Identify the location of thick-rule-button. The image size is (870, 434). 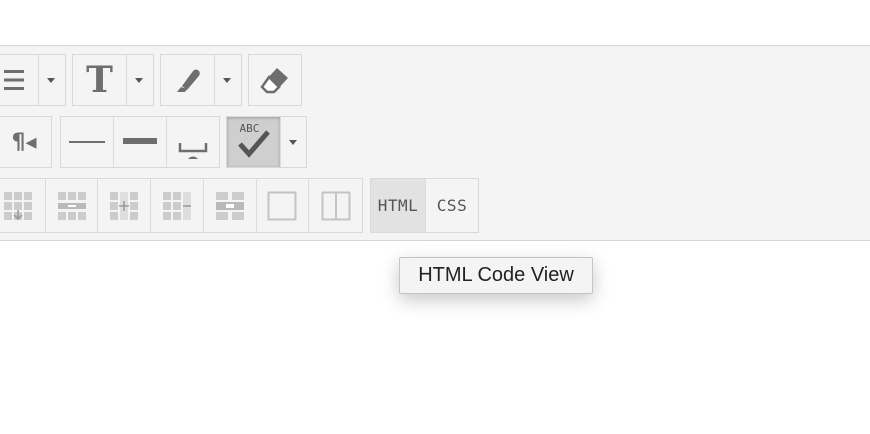
(140, 142).